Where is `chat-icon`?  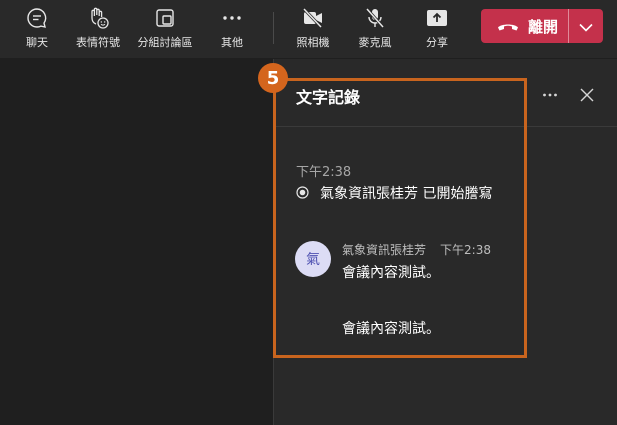
chat-icon is located at coordinates (37, 18).